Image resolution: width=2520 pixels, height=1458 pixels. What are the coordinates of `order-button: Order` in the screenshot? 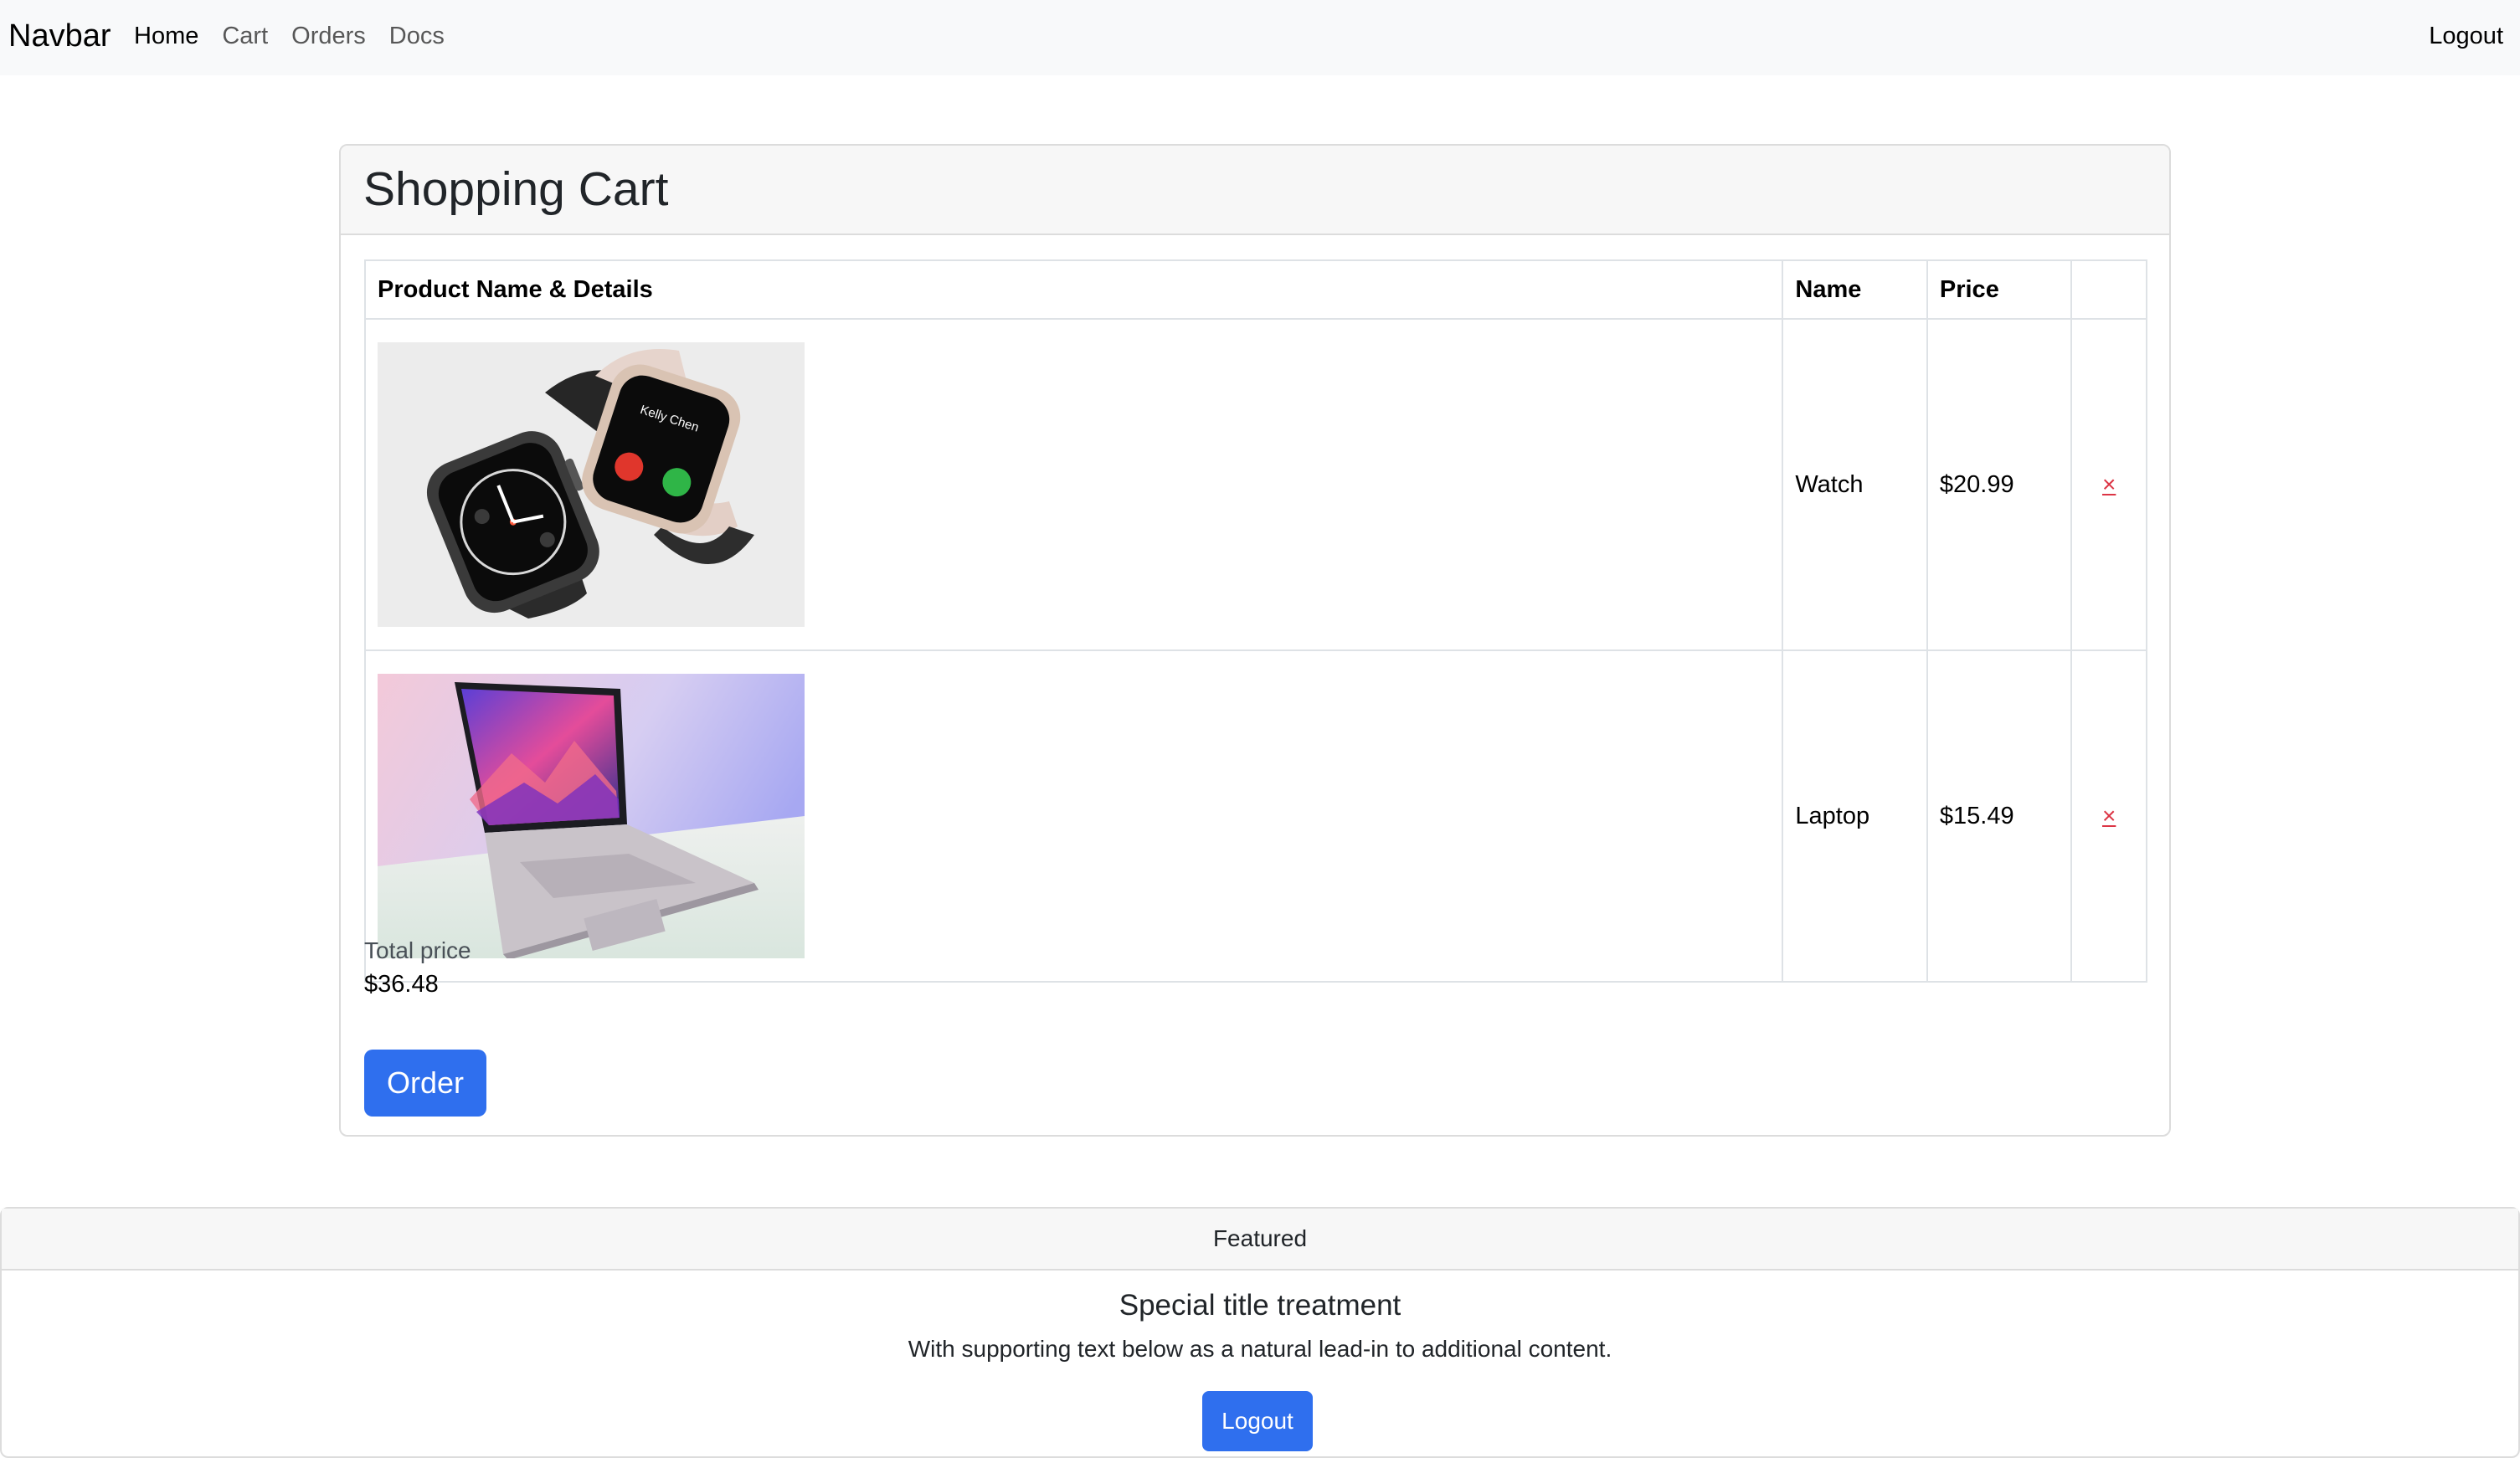 It's located at (425, 1083).